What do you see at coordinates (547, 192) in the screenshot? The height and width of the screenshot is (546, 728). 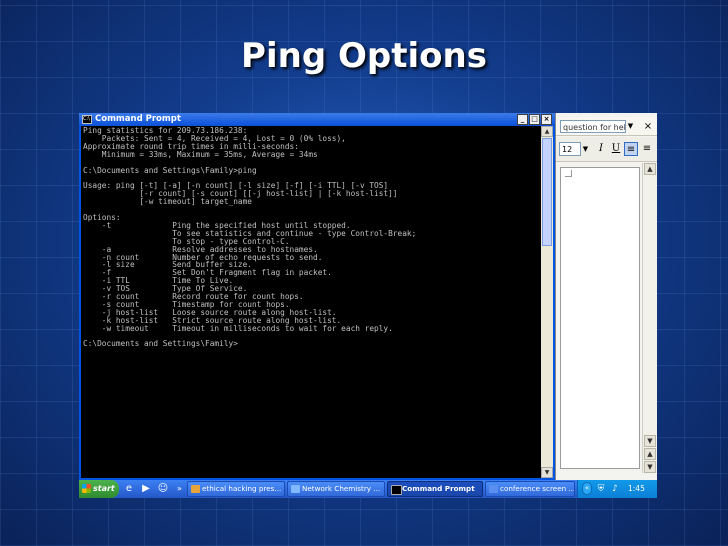 I see `scroll-thumb` at bounding box center [547, 192].